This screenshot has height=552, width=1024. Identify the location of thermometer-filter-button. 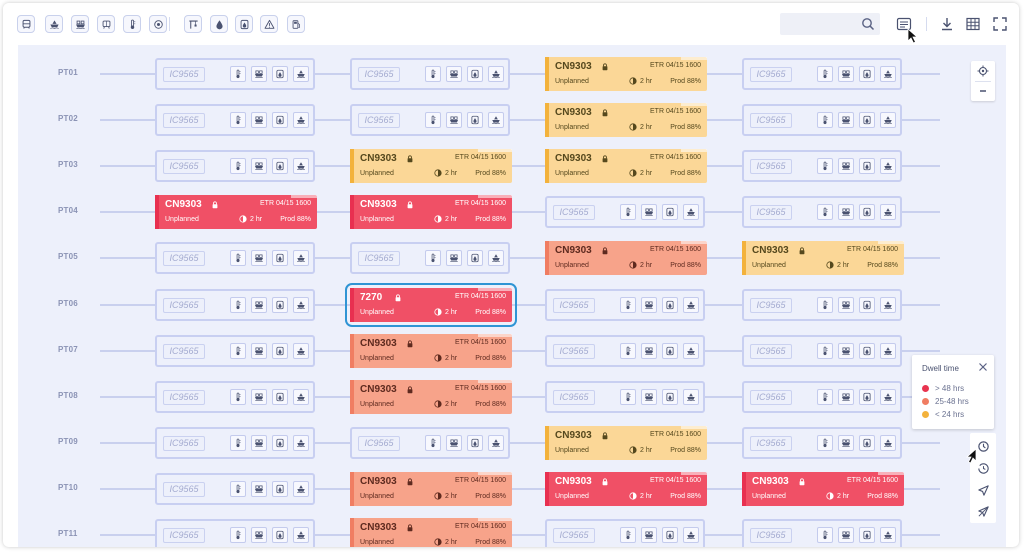
(132, 24).